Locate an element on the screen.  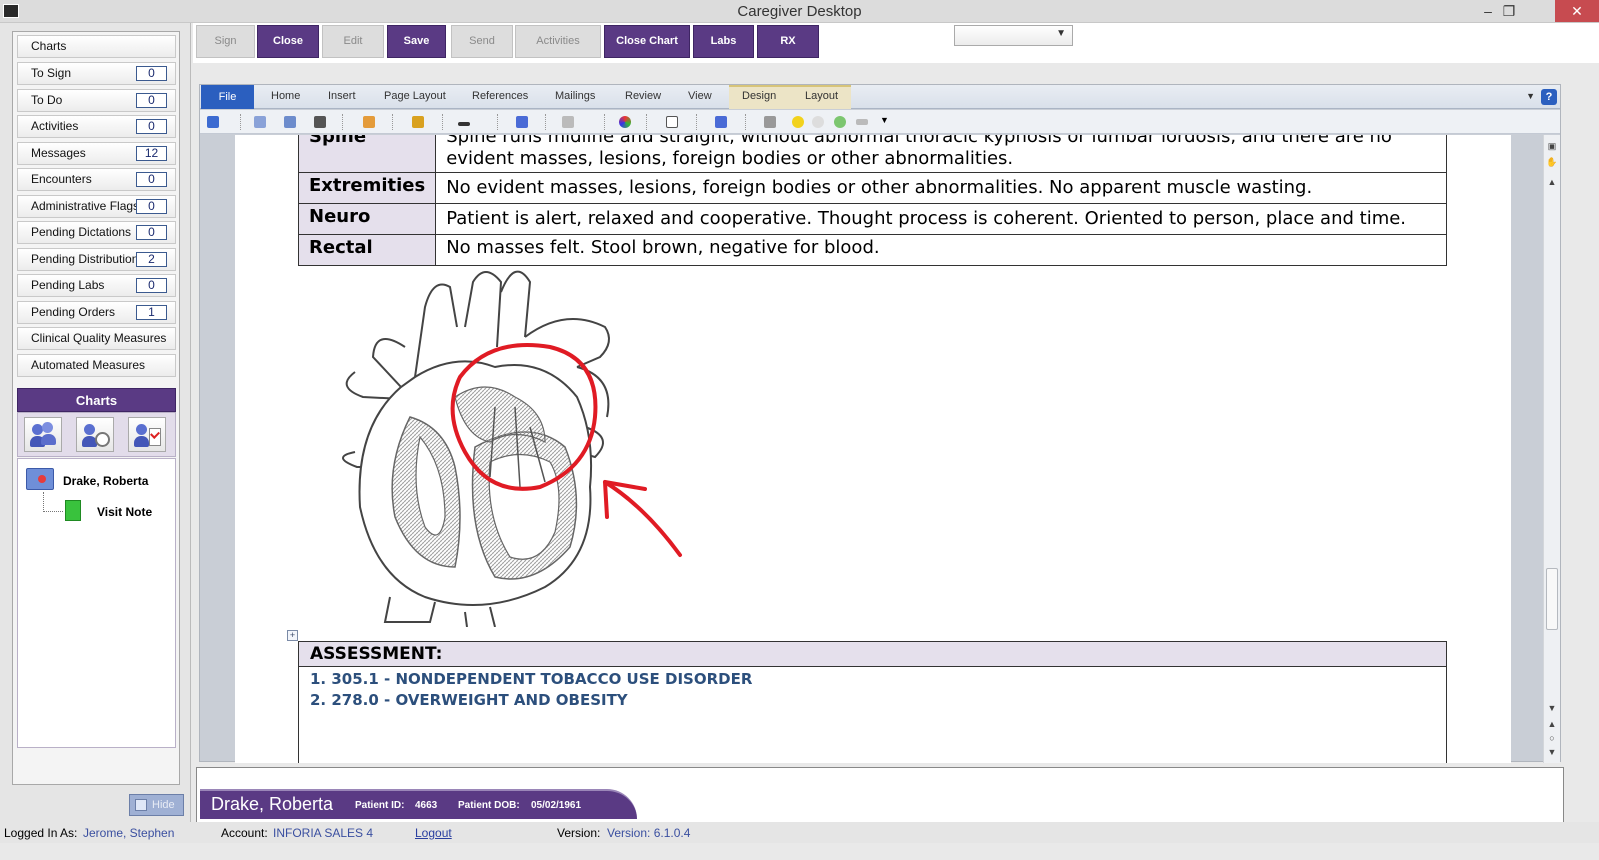
exam-label: Rectal is located at coordinates (367, 250).